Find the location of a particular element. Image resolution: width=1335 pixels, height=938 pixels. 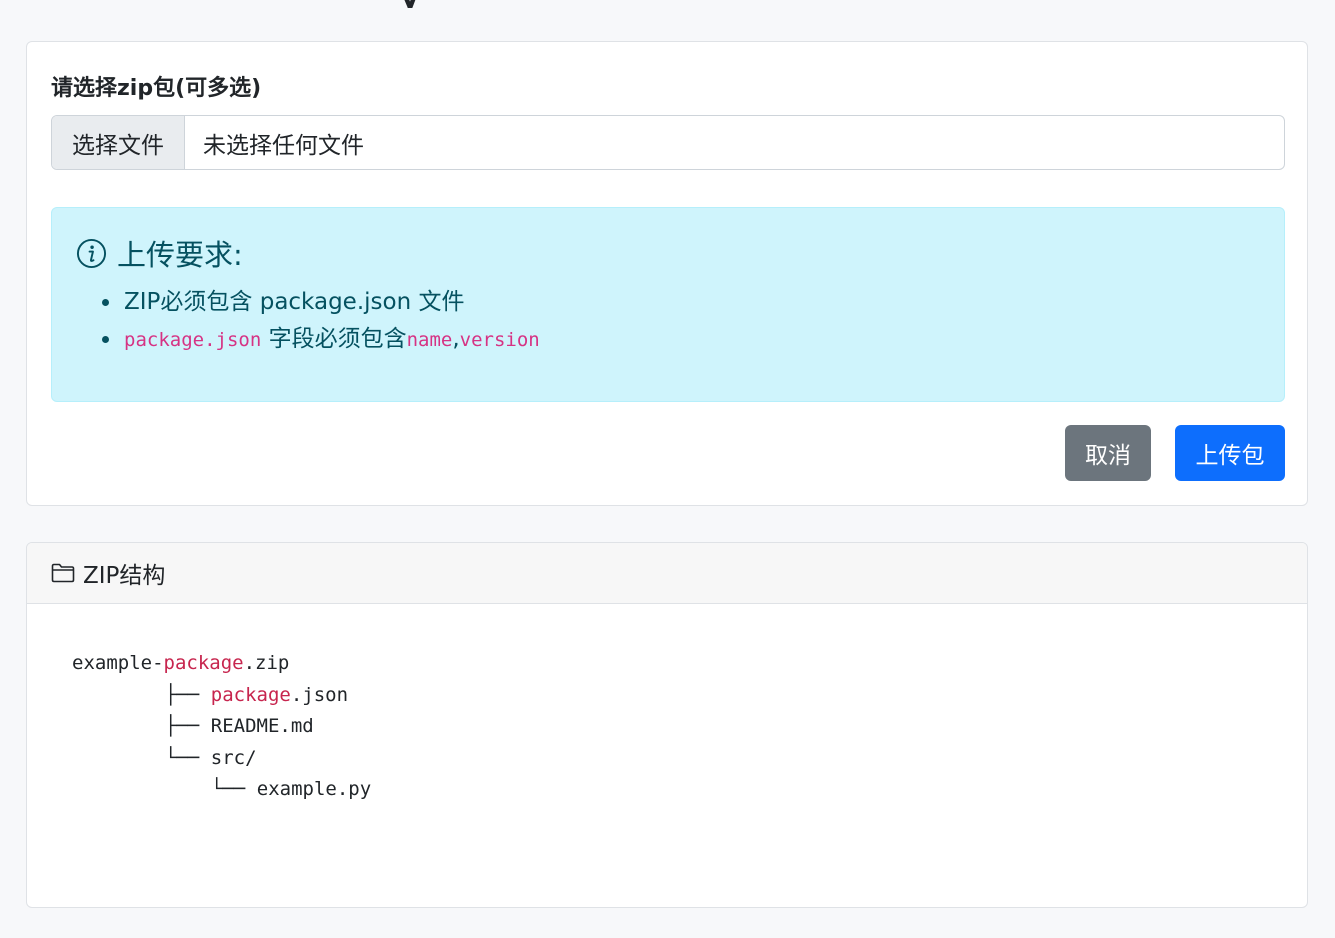

requirement-text: 字段必须包含 is located at coordinates (337, 339).